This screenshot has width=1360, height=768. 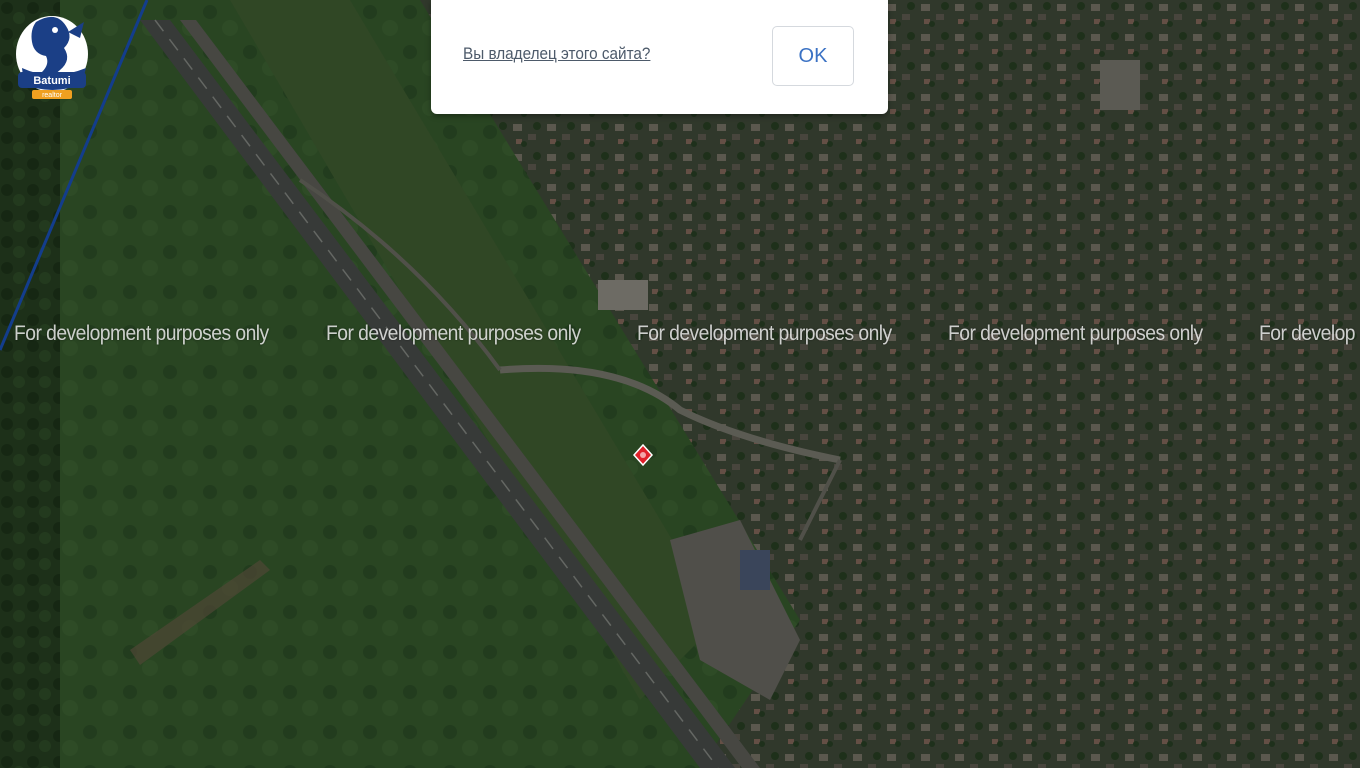 I want to click on brand-logo: Batumi realtor, so click(x=52, y=55).